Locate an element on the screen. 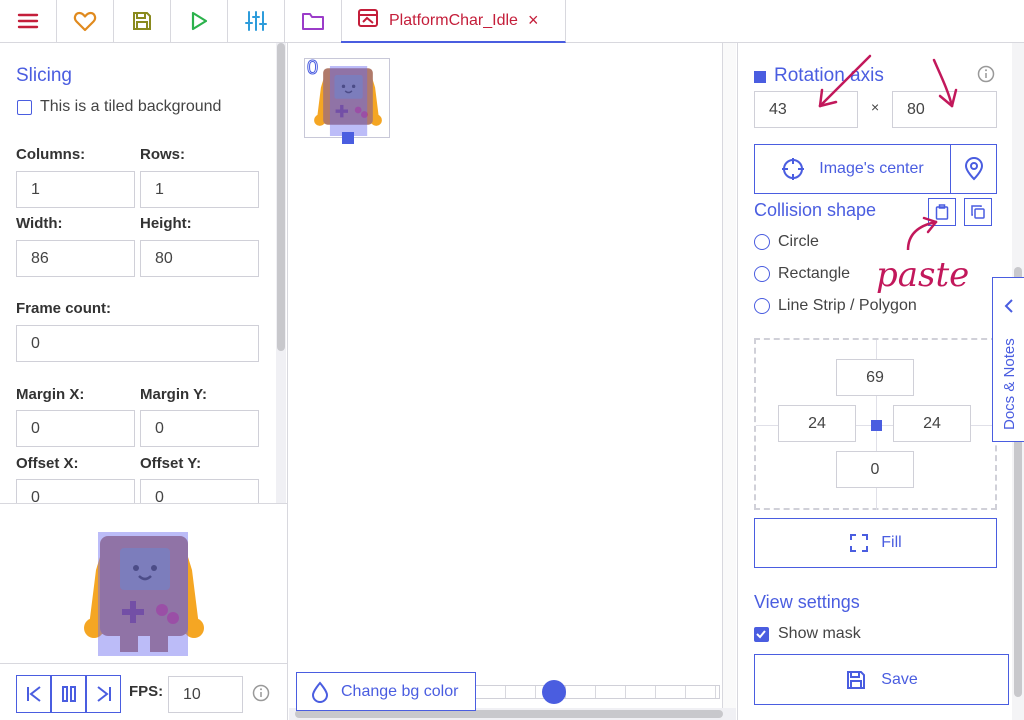 The width and height of the screenshot is (1024, 720). settings-button is located at coordinates (256, 21).